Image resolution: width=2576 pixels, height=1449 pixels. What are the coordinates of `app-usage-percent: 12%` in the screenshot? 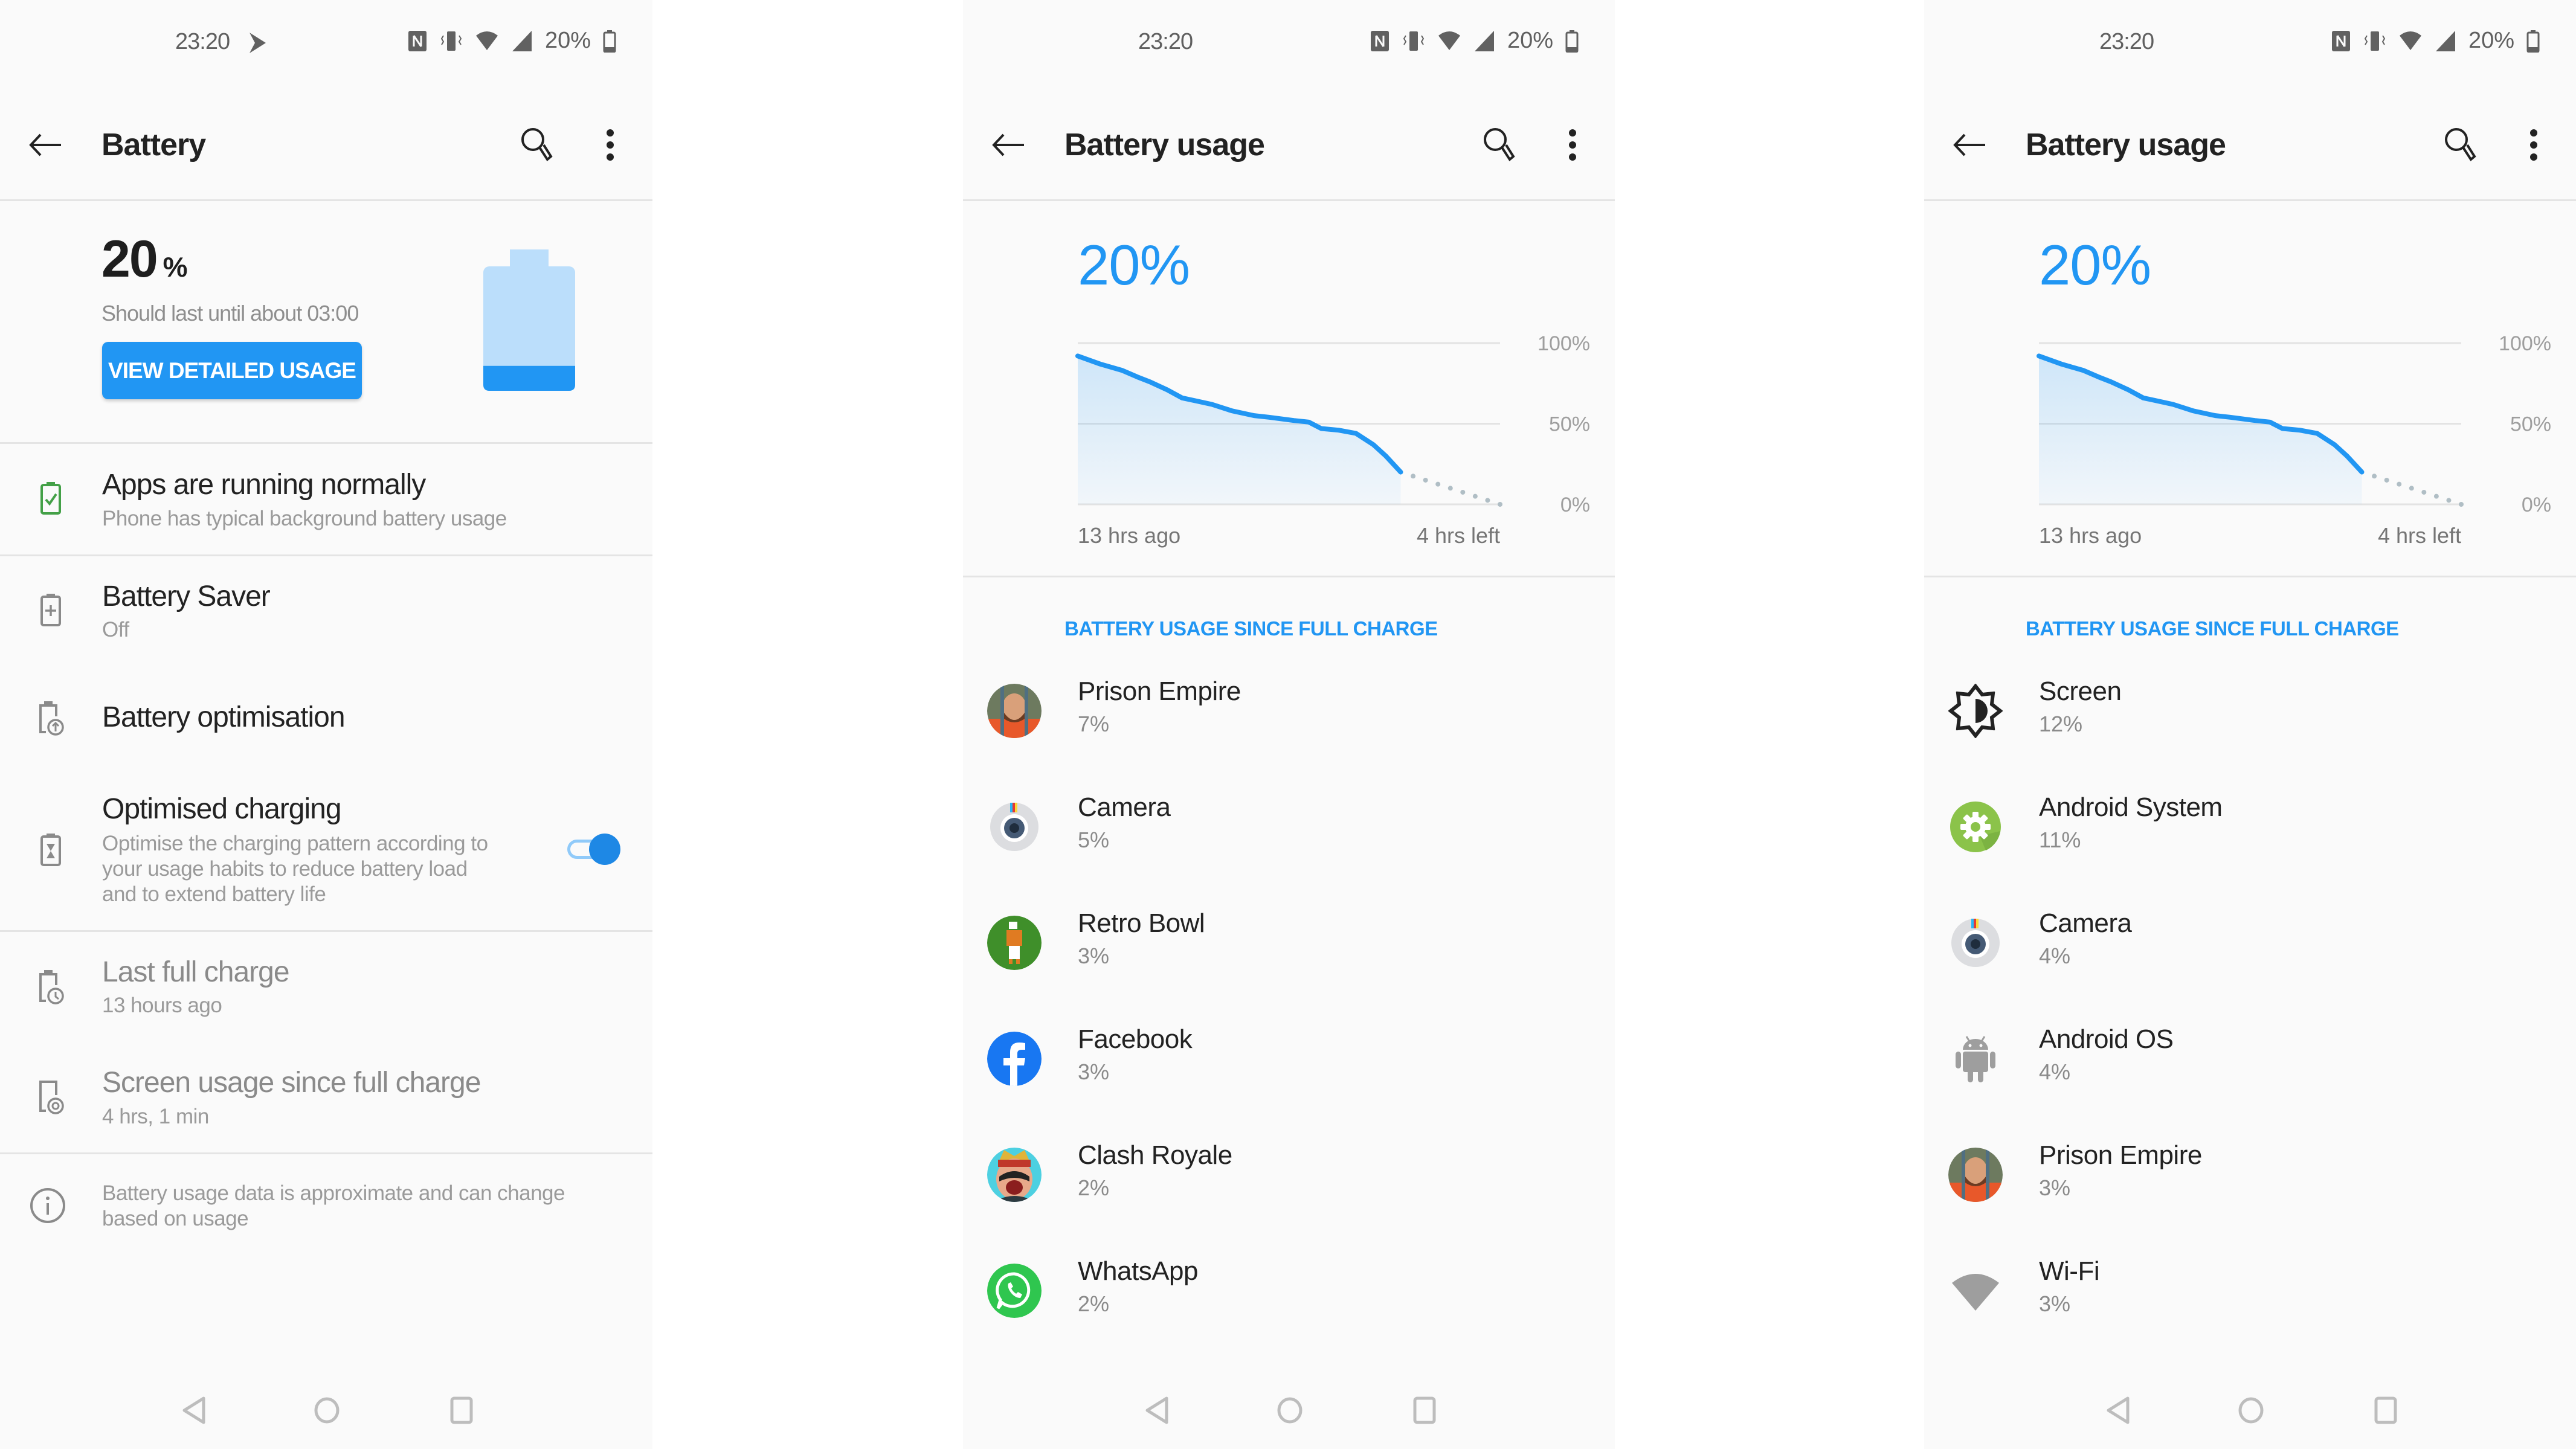 It's located at (2061, 724).